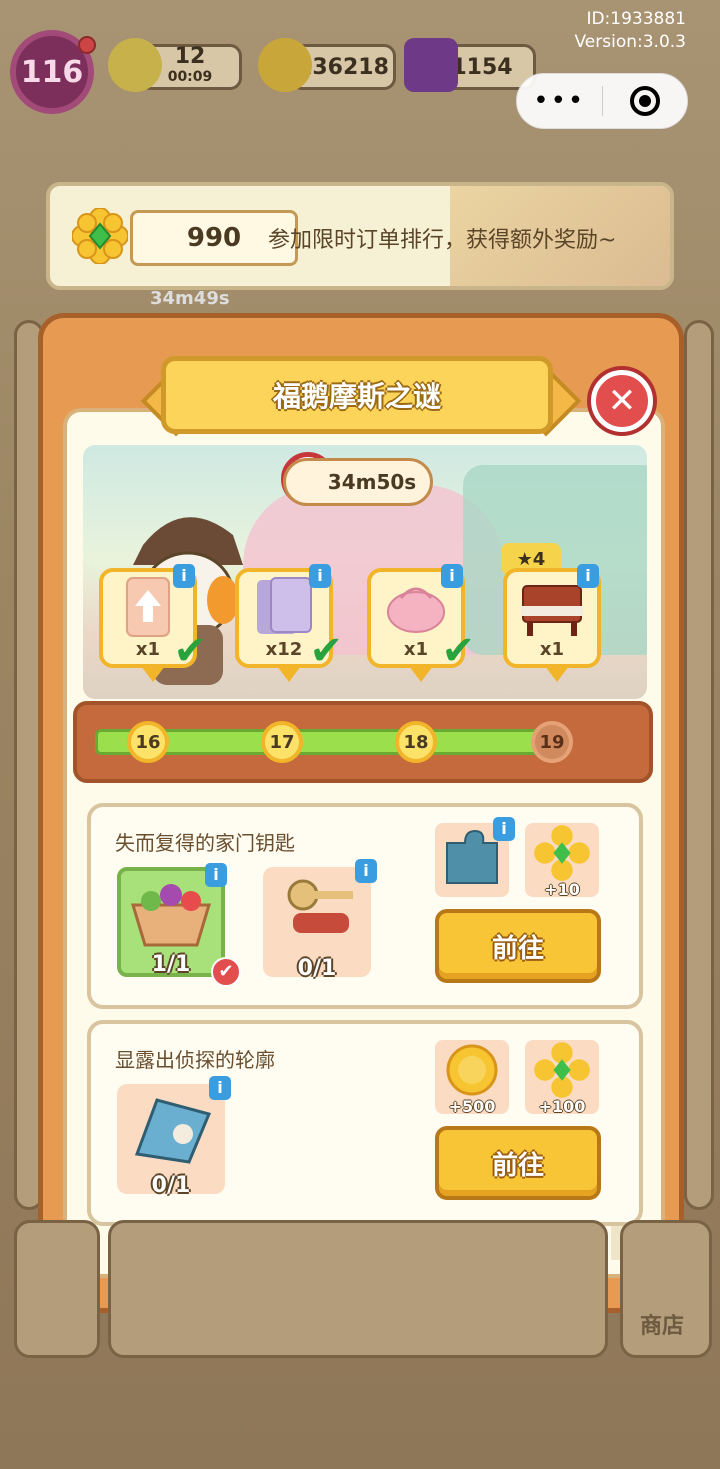 The width and height of the screenshot is (720, 1469). Describe the element at coordinates (363, 742) in the screenshot. I see `milestone-progress: 16 17 18 19` at that location.